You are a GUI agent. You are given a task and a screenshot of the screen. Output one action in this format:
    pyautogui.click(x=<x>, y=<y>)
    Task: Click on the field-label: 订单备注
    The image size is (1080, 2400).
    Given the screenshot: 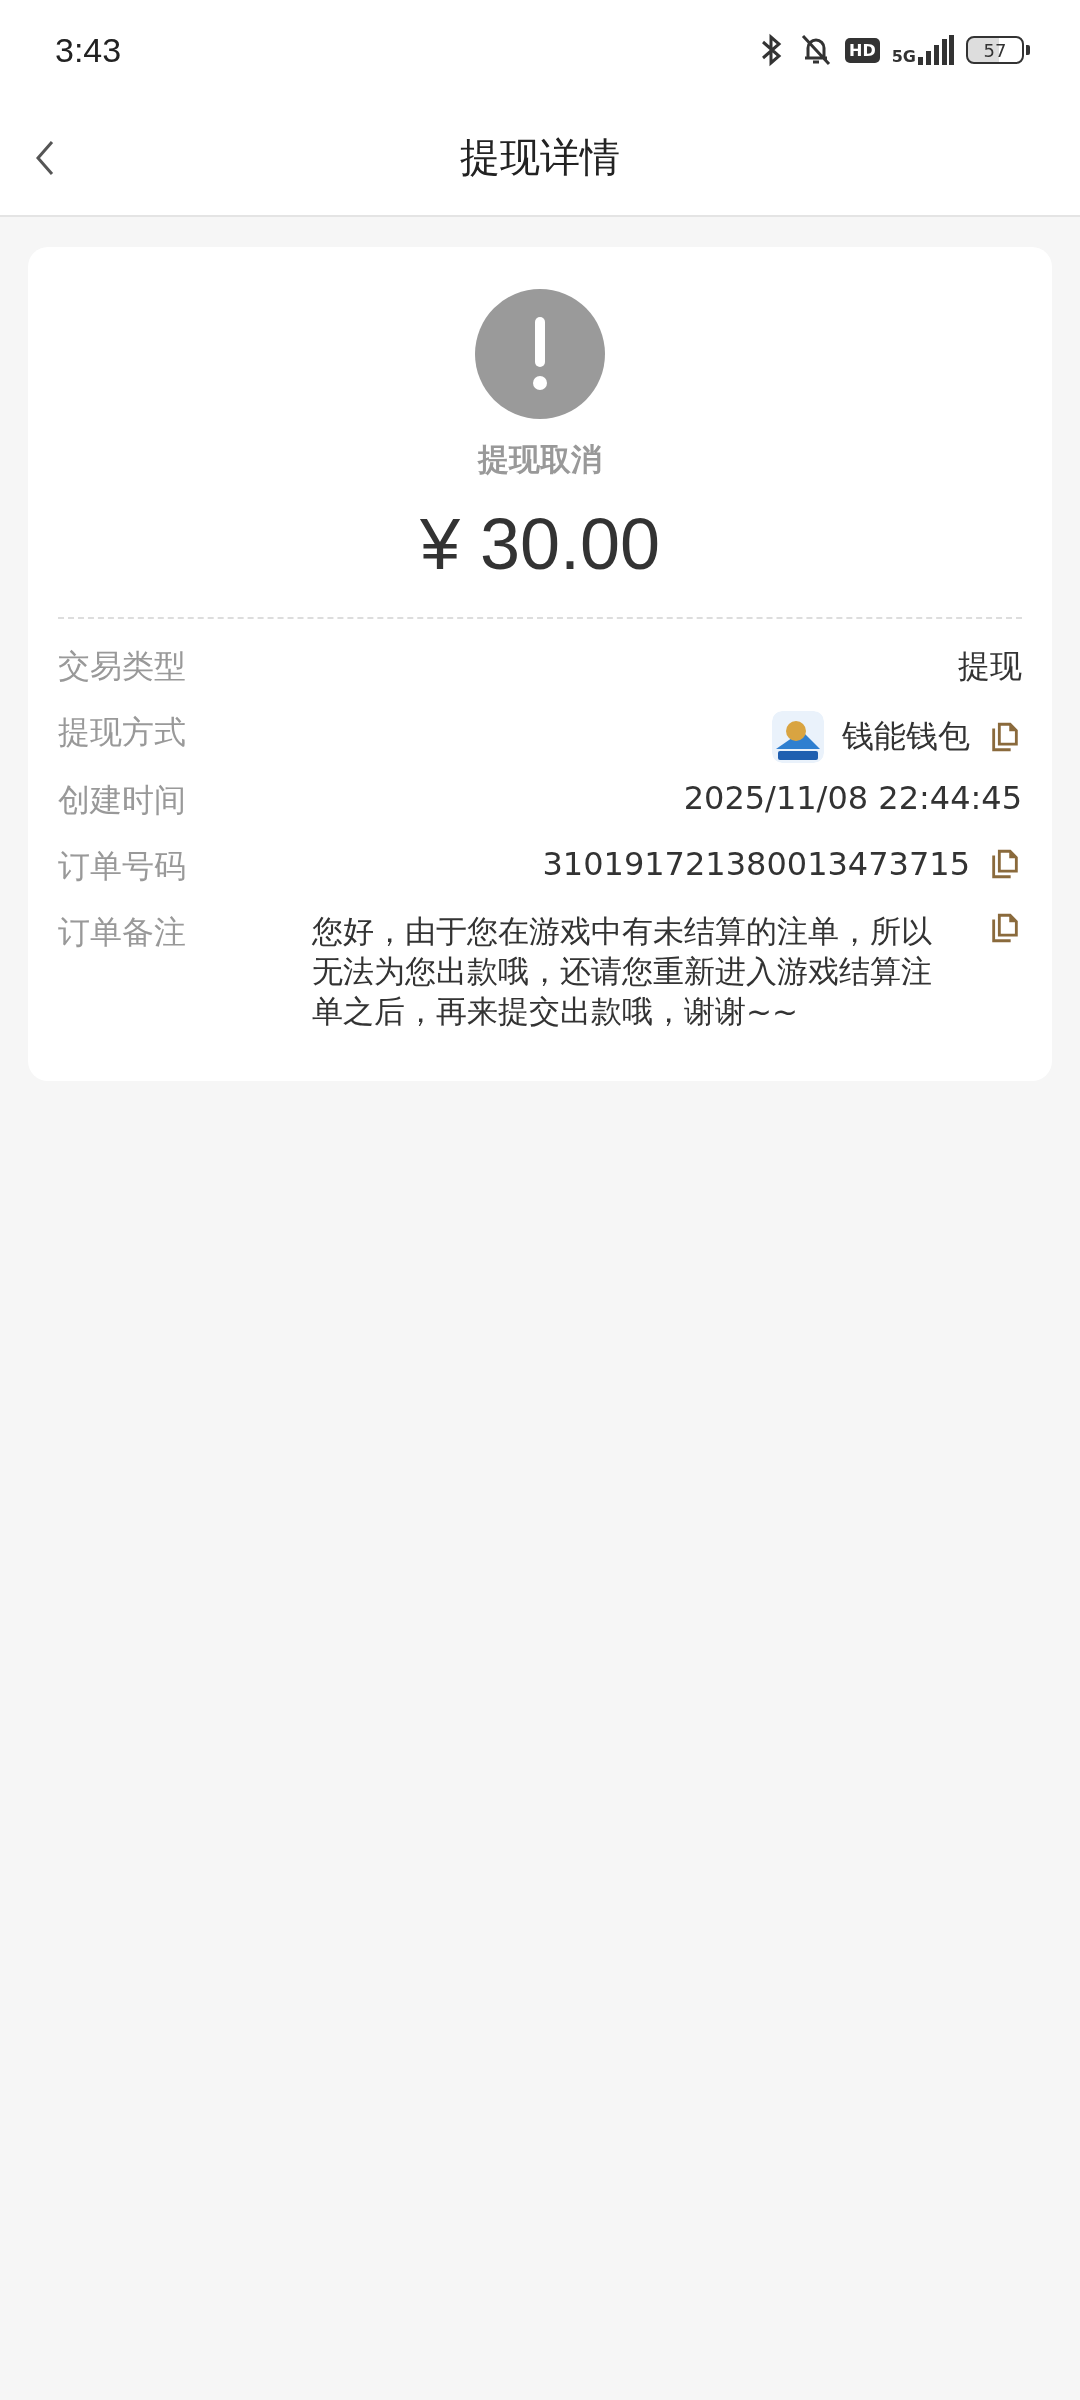 What is the action you would take?
    pyautogui.click(x=122, y=932)
    